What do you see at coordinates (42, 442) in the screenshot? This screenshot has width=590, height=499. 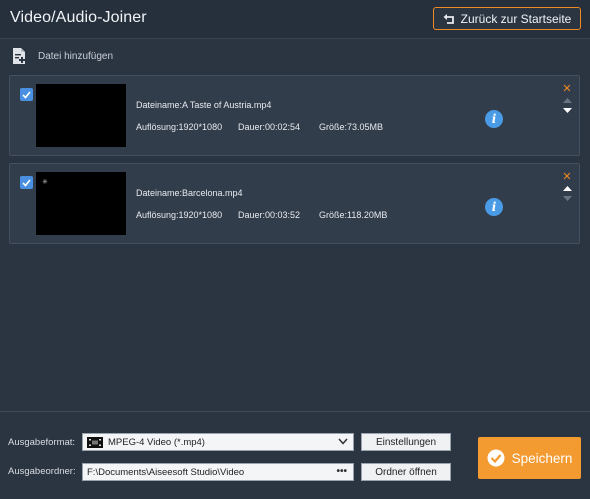 I see `output-format-label: Ausgabeformat:` at bounding box center [42, 442].